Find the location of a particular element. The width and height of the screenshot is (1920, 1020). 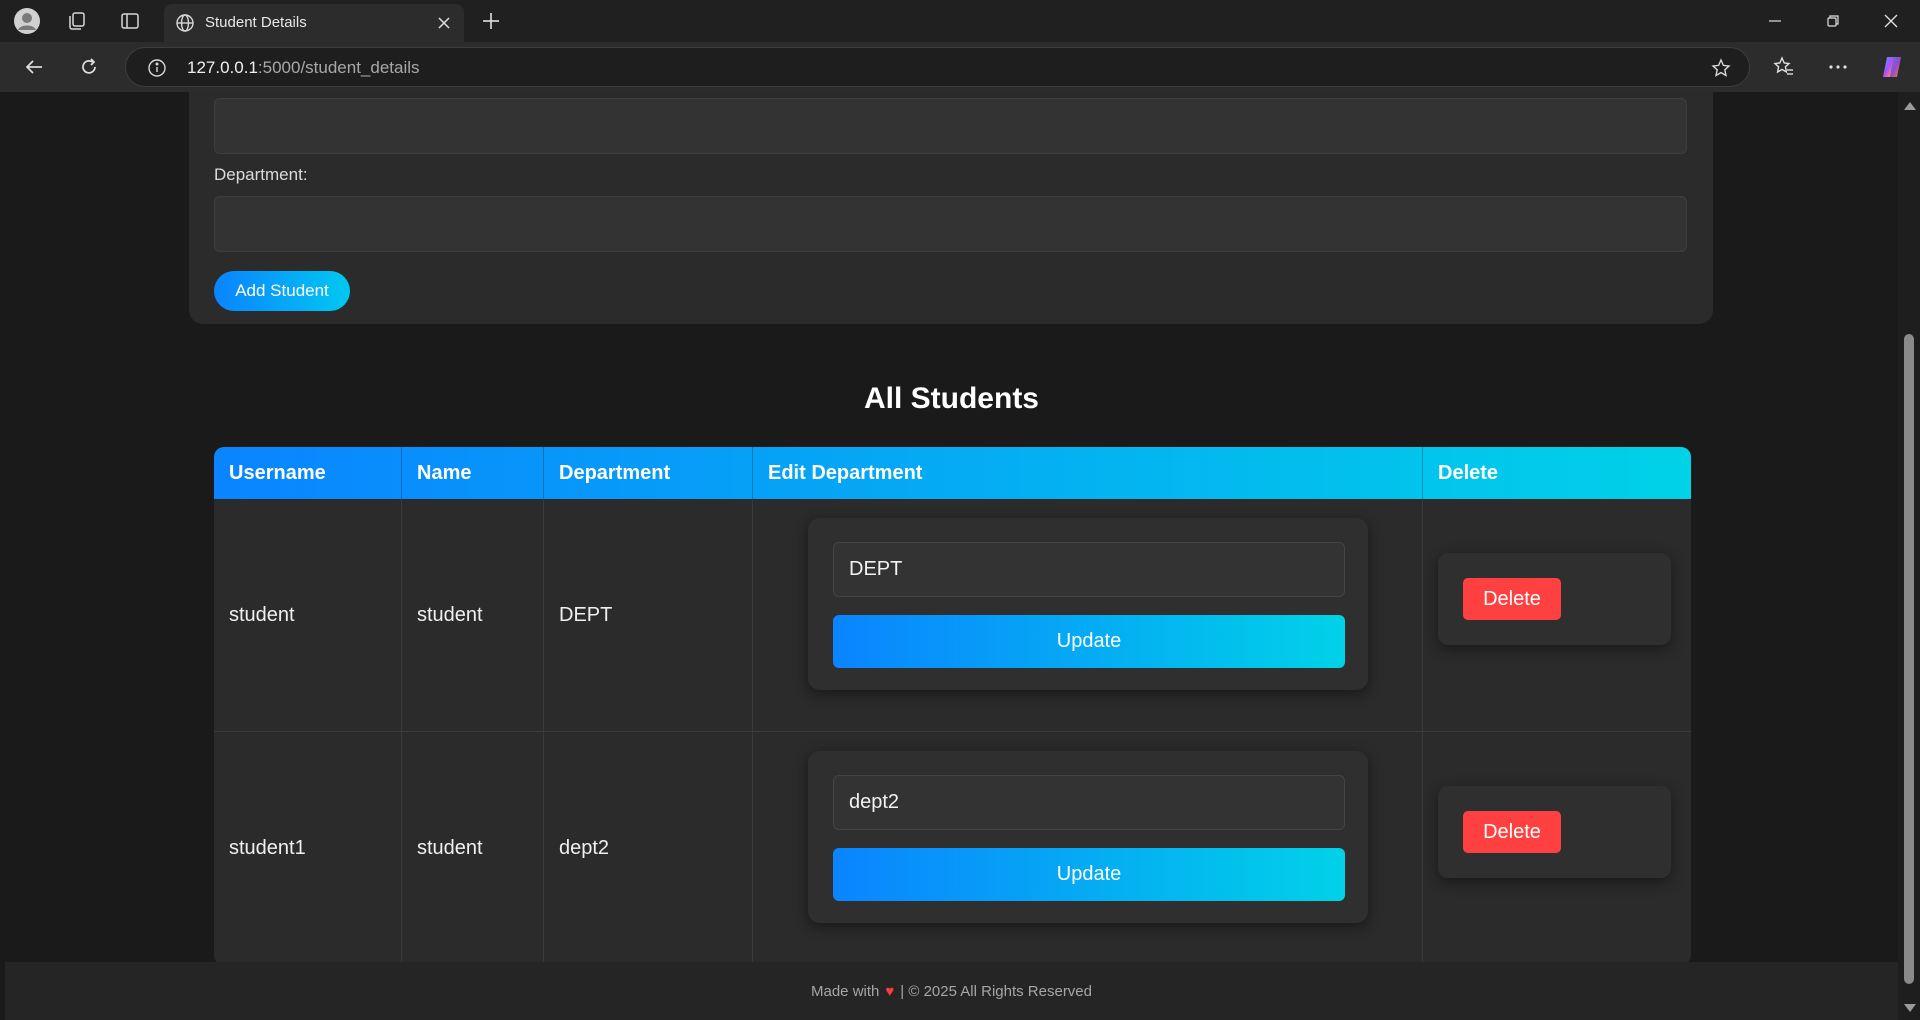

footer-rights: | © 2025 All Rights Reserved is located at coordinates (996, 991).